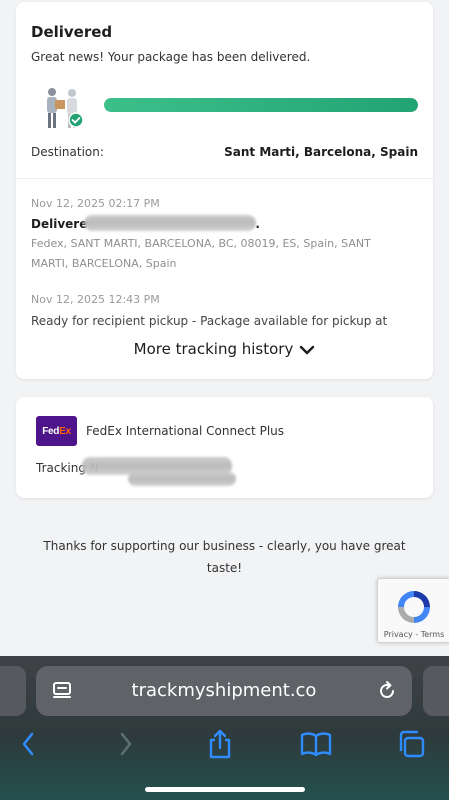 This screenshot has width=449, height=800. Describe the element at coordinates (436, 691) in the screenshot. I see `next-tab-preview` at that location.